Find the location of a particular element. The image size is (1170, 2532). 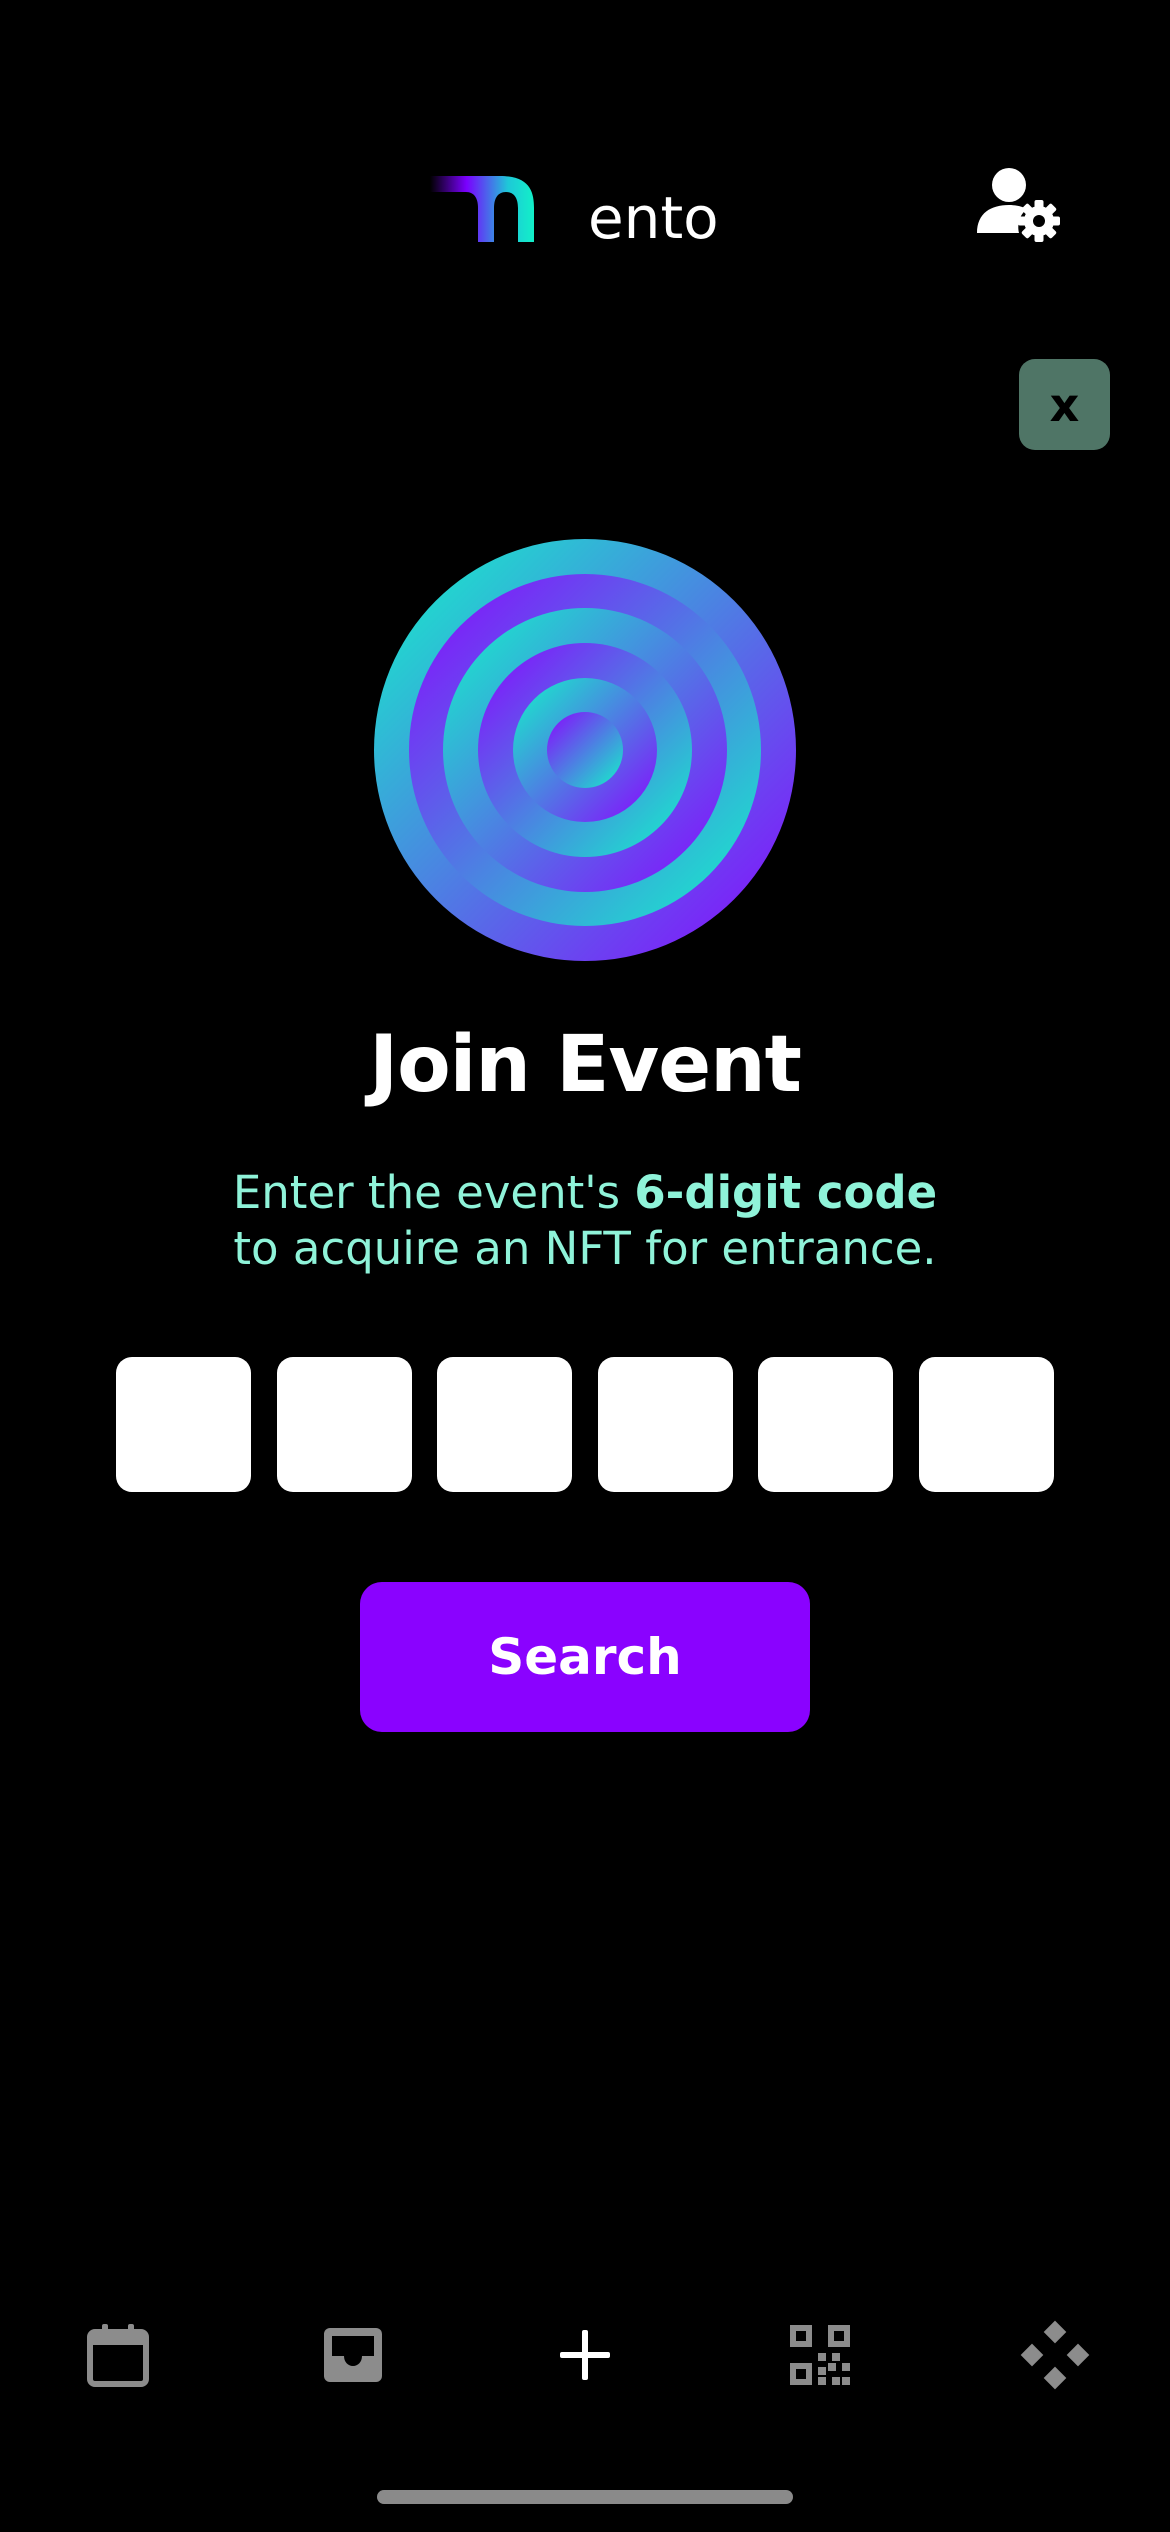

plus-icon is located at coordinates (585, 2355).